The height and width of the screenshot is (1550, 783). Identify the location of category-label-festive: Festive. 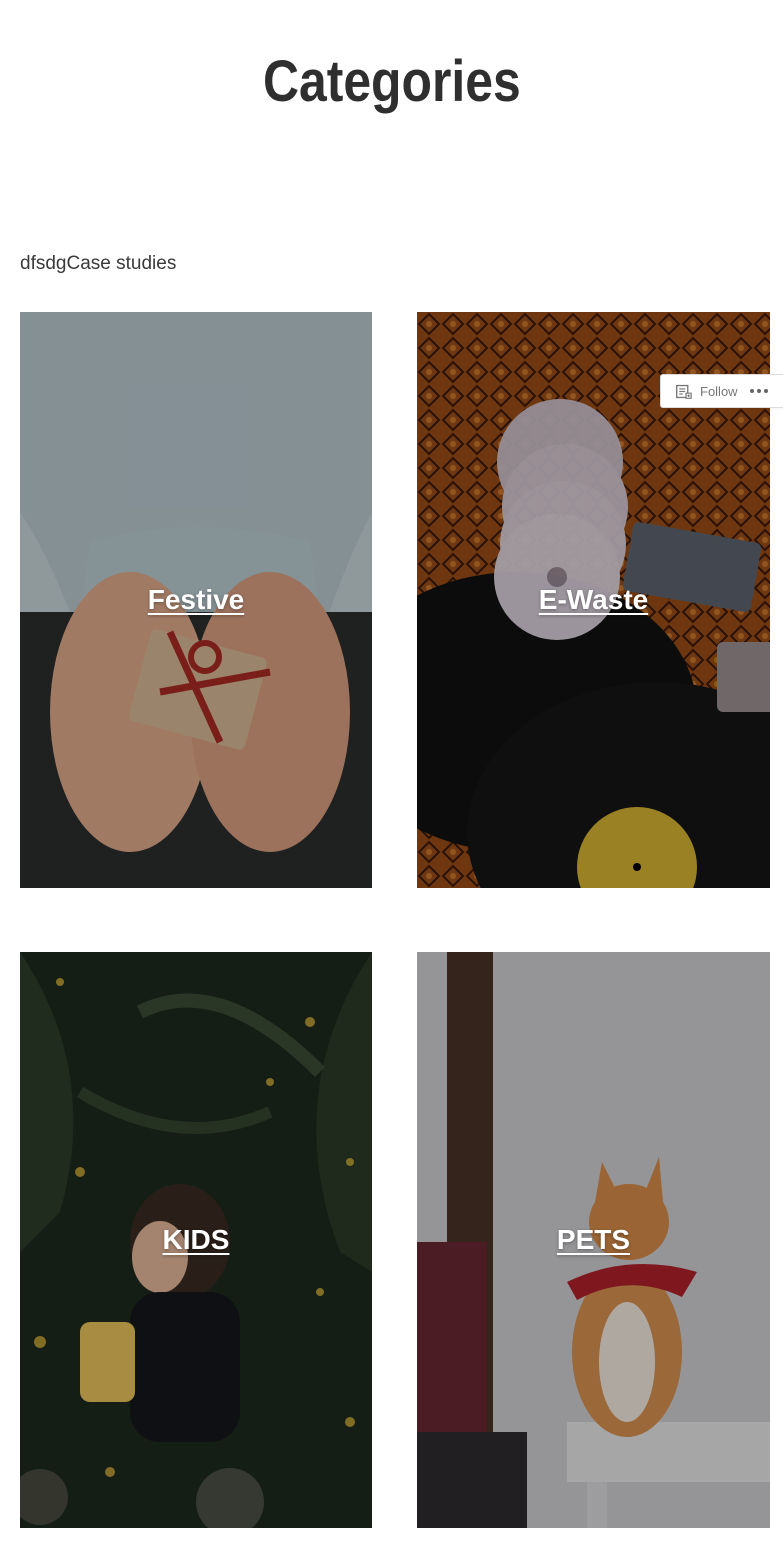
(196, 600).